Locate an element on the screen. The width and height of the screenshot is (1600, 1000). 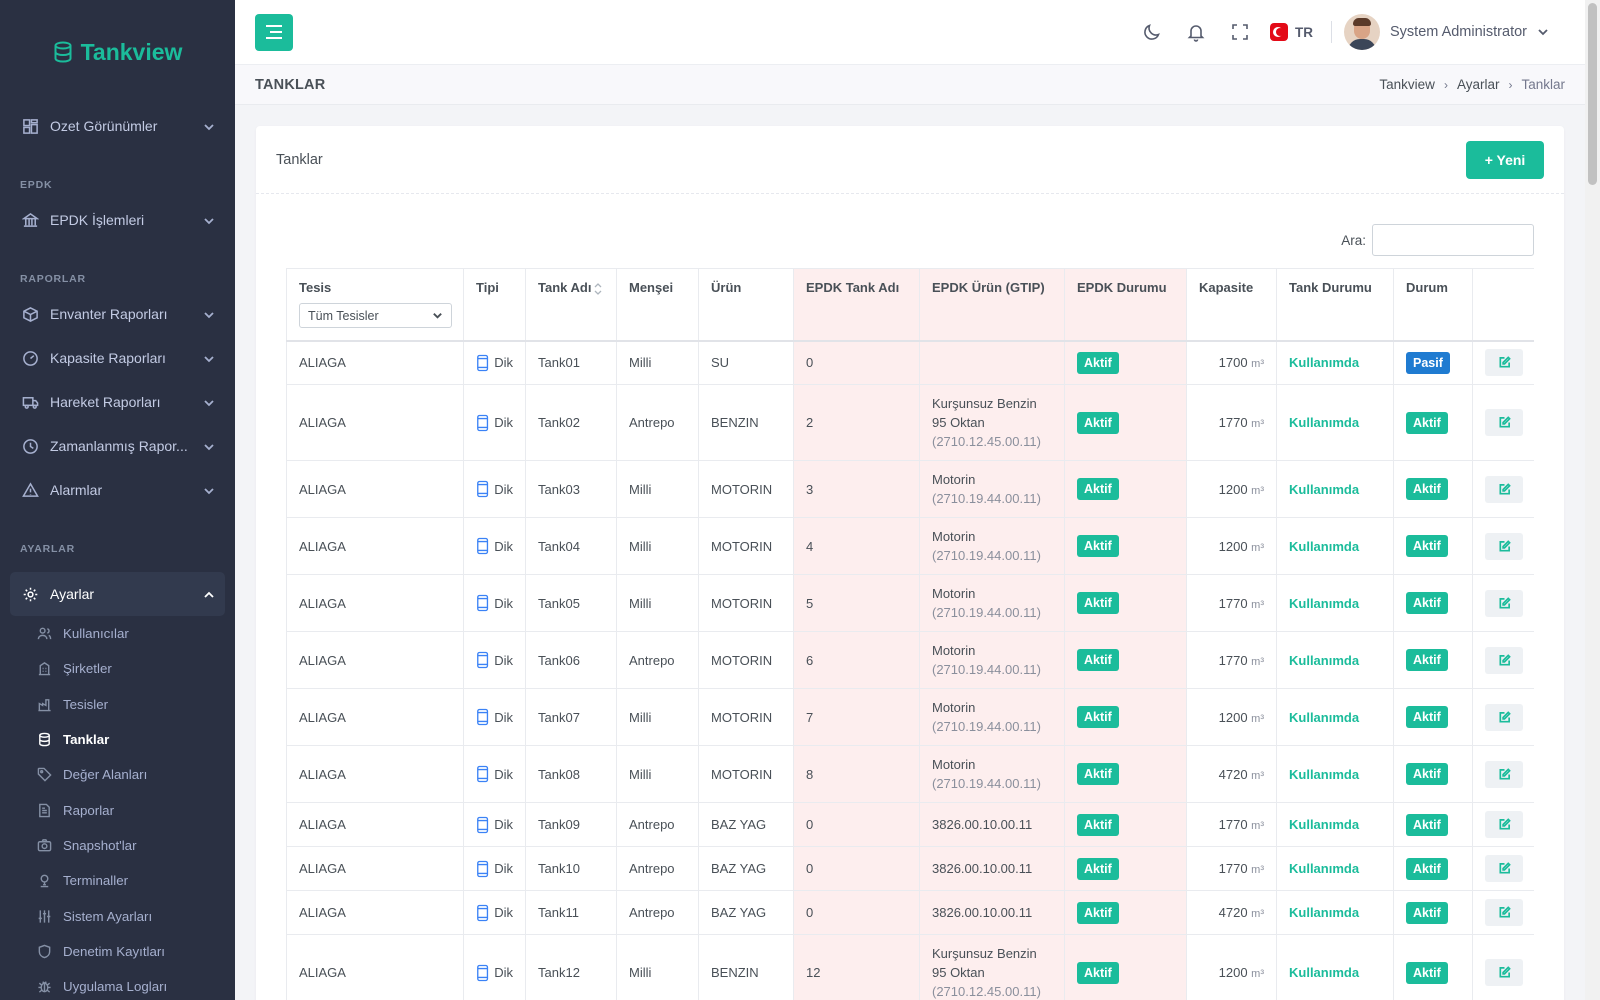
chevron-right-icon: › is located at coordinates (1445, 84).